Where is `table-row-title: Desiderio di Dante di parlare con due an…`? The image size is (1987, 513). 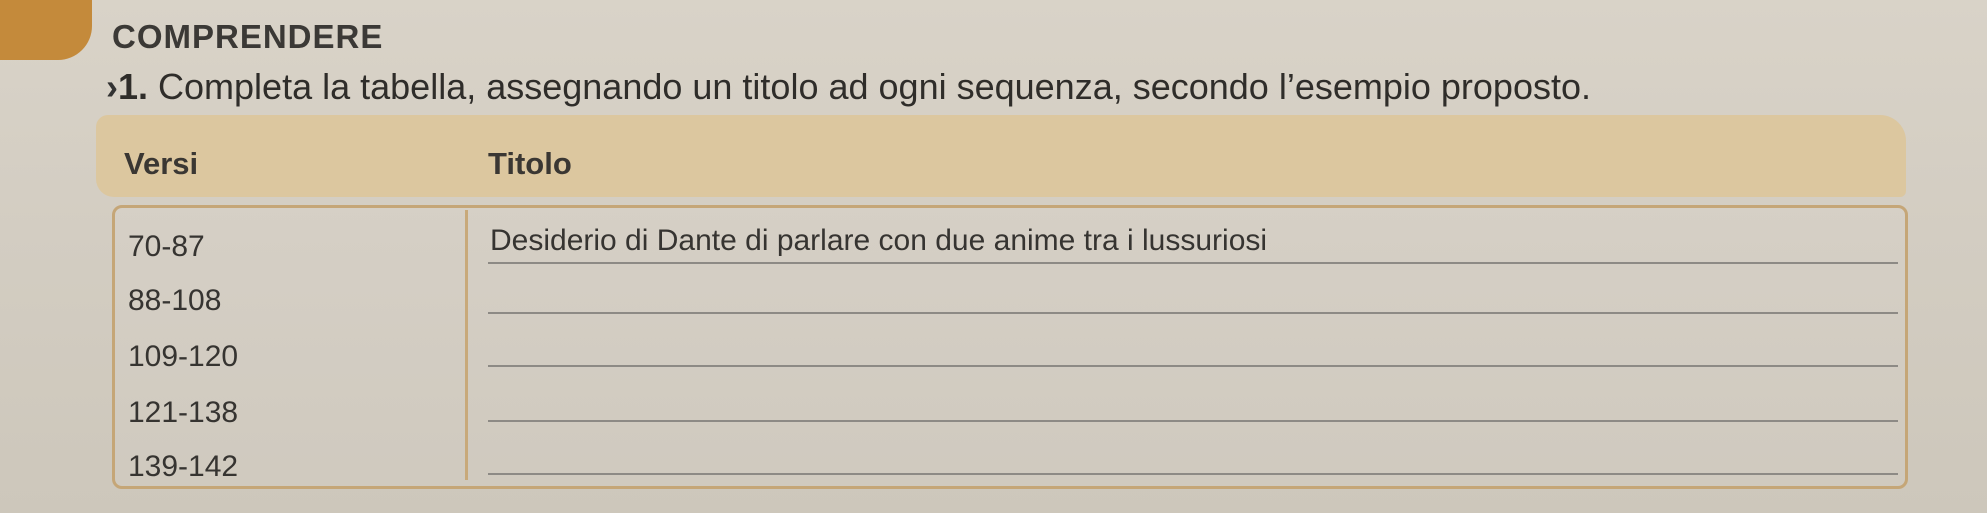 table-row-title: Desiderio di Dante di parlare con due an… is located at coordinates (879, 240).